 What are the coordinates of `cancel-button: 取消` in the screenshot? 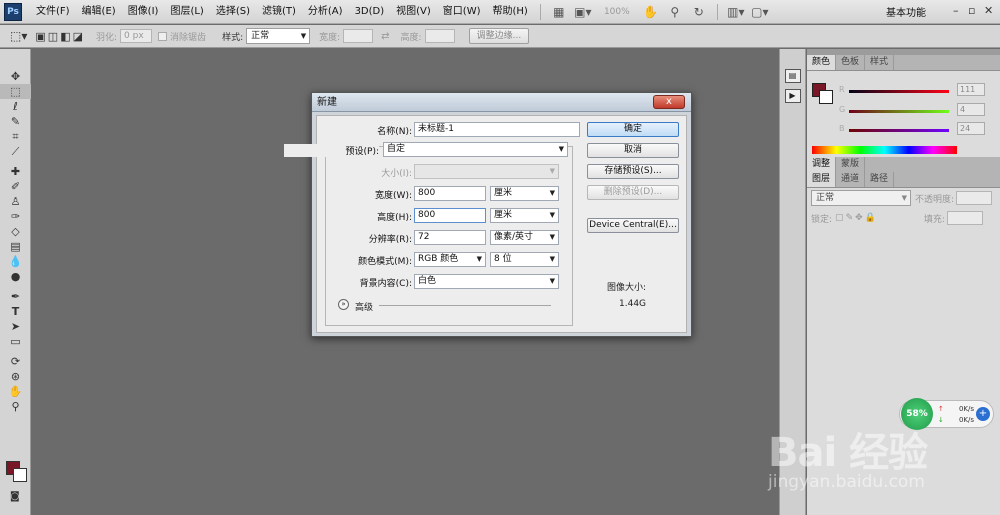 It's located at (633, 150).